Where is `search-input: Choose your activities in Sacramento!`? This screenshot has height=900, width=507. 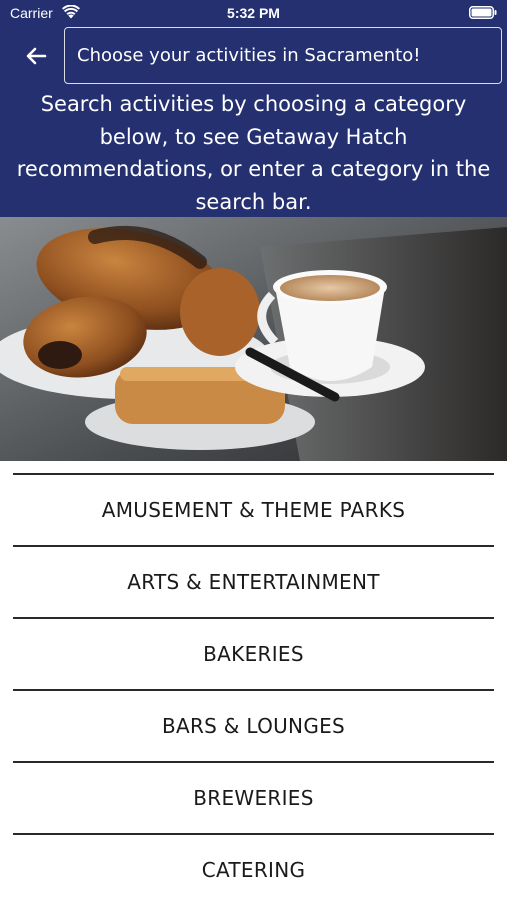 search-input: Choose your activities in Sacramento! is located at coordinates (283, 55).